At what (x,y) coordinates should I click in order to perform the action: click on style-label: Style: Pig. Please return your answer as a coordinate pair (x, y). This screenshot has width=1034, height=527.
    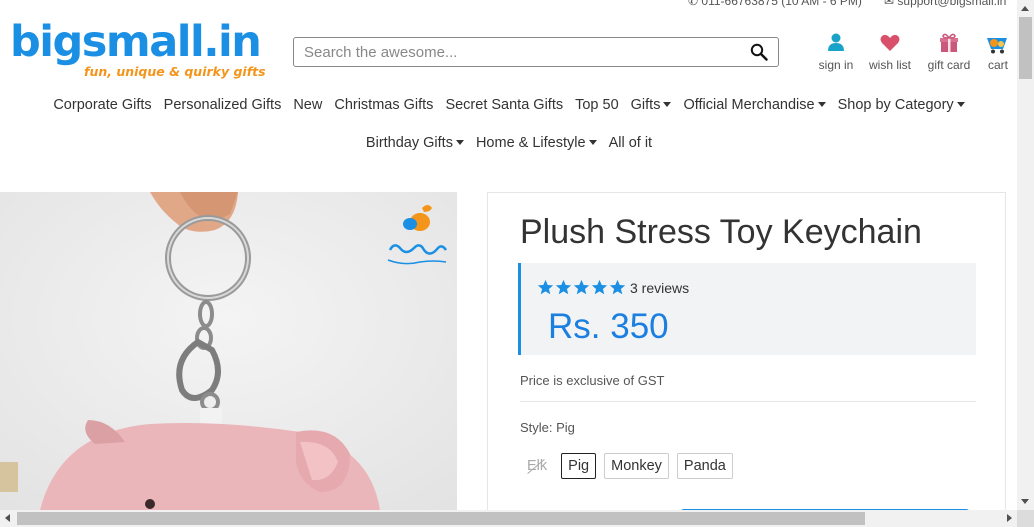
    Looking at the image, I should click on (547, 427).